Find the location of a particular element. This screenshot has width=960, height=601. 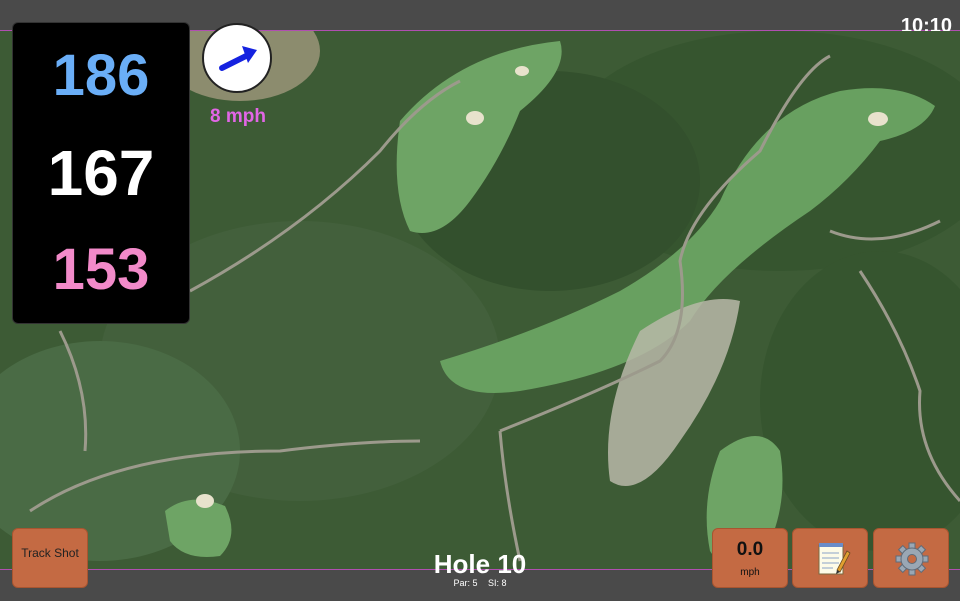

speed-button: 0.0 mph is located at coordinates (750, 558).